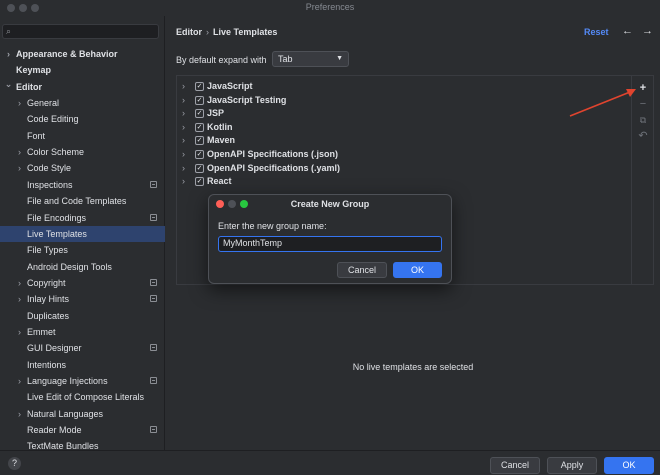 Image resolution: width=660 pixels, height=475 pixels. I want to click on sidebar-item-label: Live Templates, so click(57, 233).